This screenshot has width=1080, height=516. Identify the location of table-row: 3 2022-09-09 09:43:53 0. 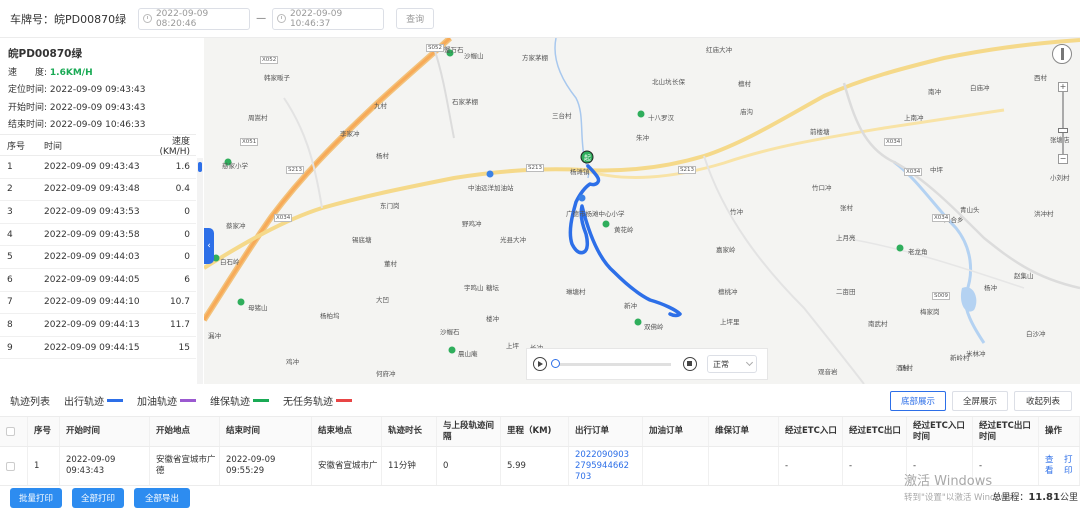
(98, 212).